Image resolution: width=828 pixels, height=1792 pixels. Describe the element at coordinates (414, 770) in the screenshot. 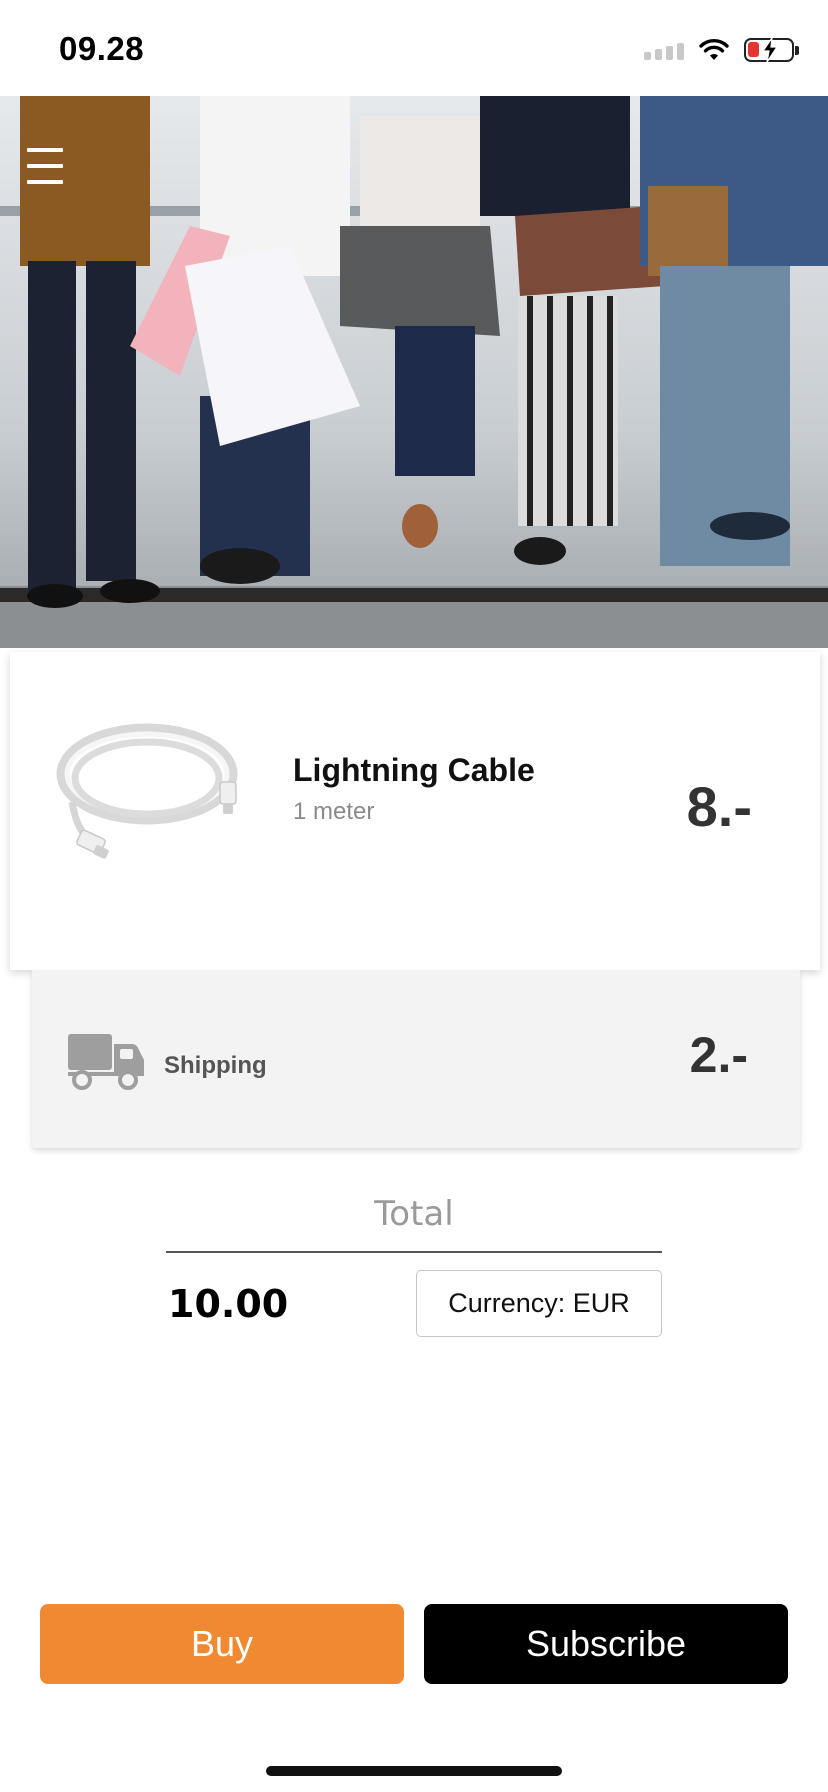

I see `product-name: Lightning Cable` at that location.